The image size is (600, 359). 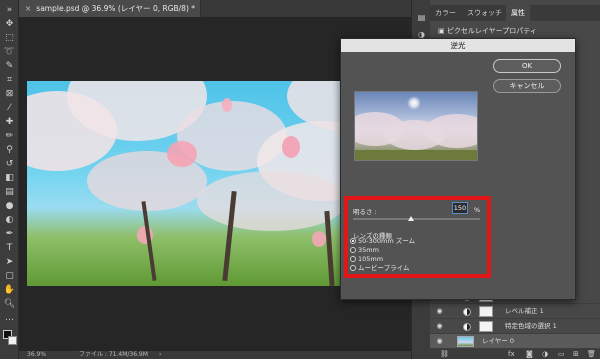 I want to click on pixel-layer-icon: ▣, so click(x=442, y=31).